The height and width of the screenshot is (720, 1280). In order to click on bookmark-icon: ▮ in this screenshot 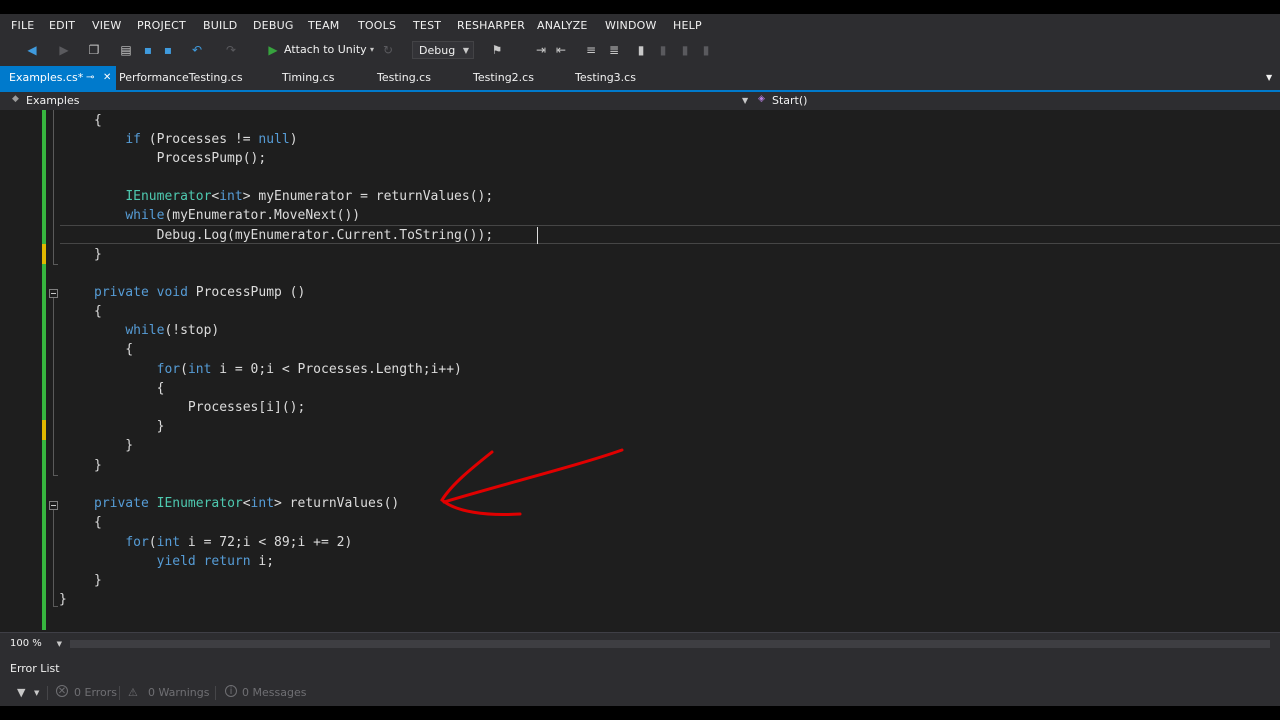, I will do `click(641, 50)`.